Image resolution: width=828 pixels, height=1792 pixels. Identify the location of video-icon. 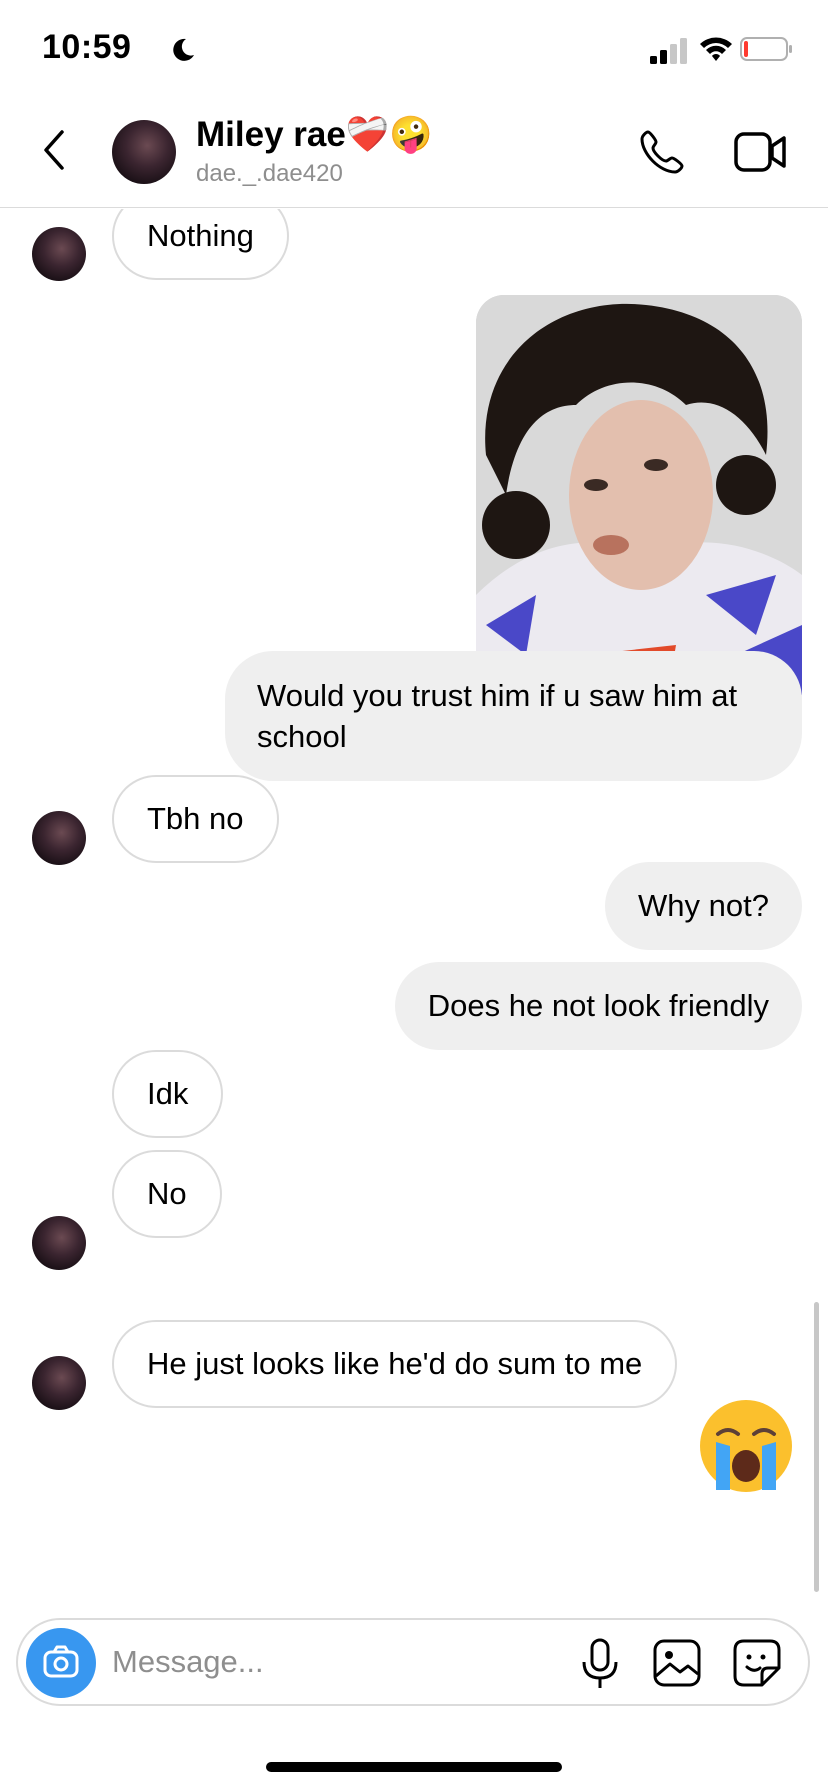
(760, 152).